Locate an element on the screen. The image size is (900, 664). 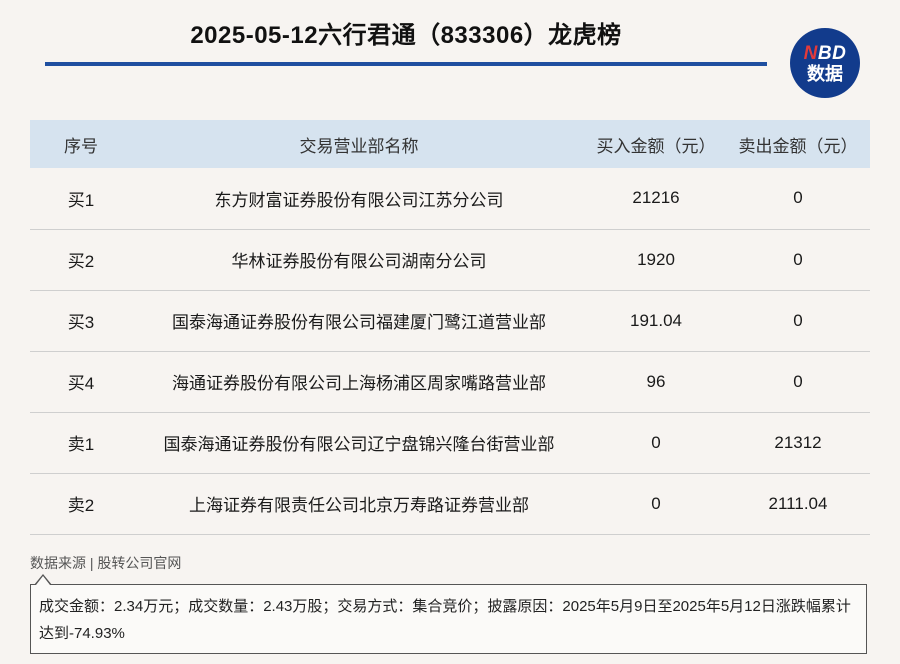
logo-n: N is located at coordinates (810, 53).